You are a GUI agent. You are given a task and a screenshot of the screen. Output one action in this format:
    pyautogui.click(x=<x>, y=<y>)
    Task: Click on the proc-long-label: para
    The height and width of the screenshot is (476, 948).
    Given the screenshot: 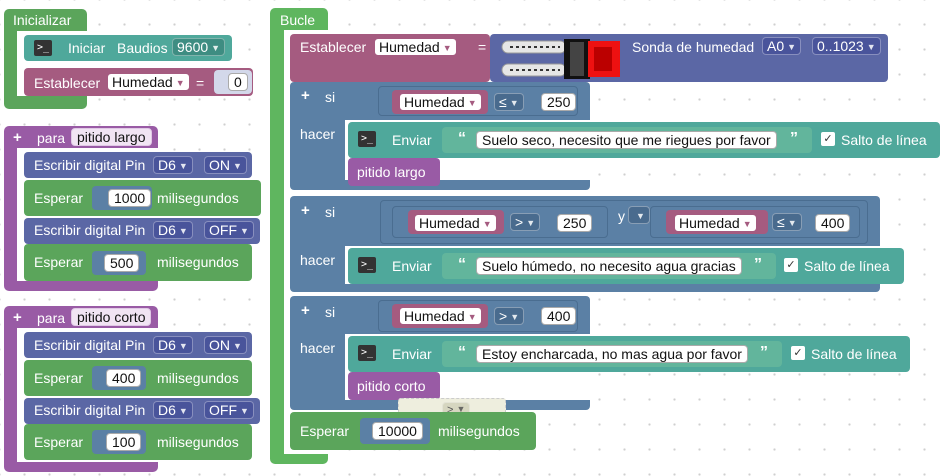 What is the action you would take?
    pyautogui.click(x=51, y=138)
    